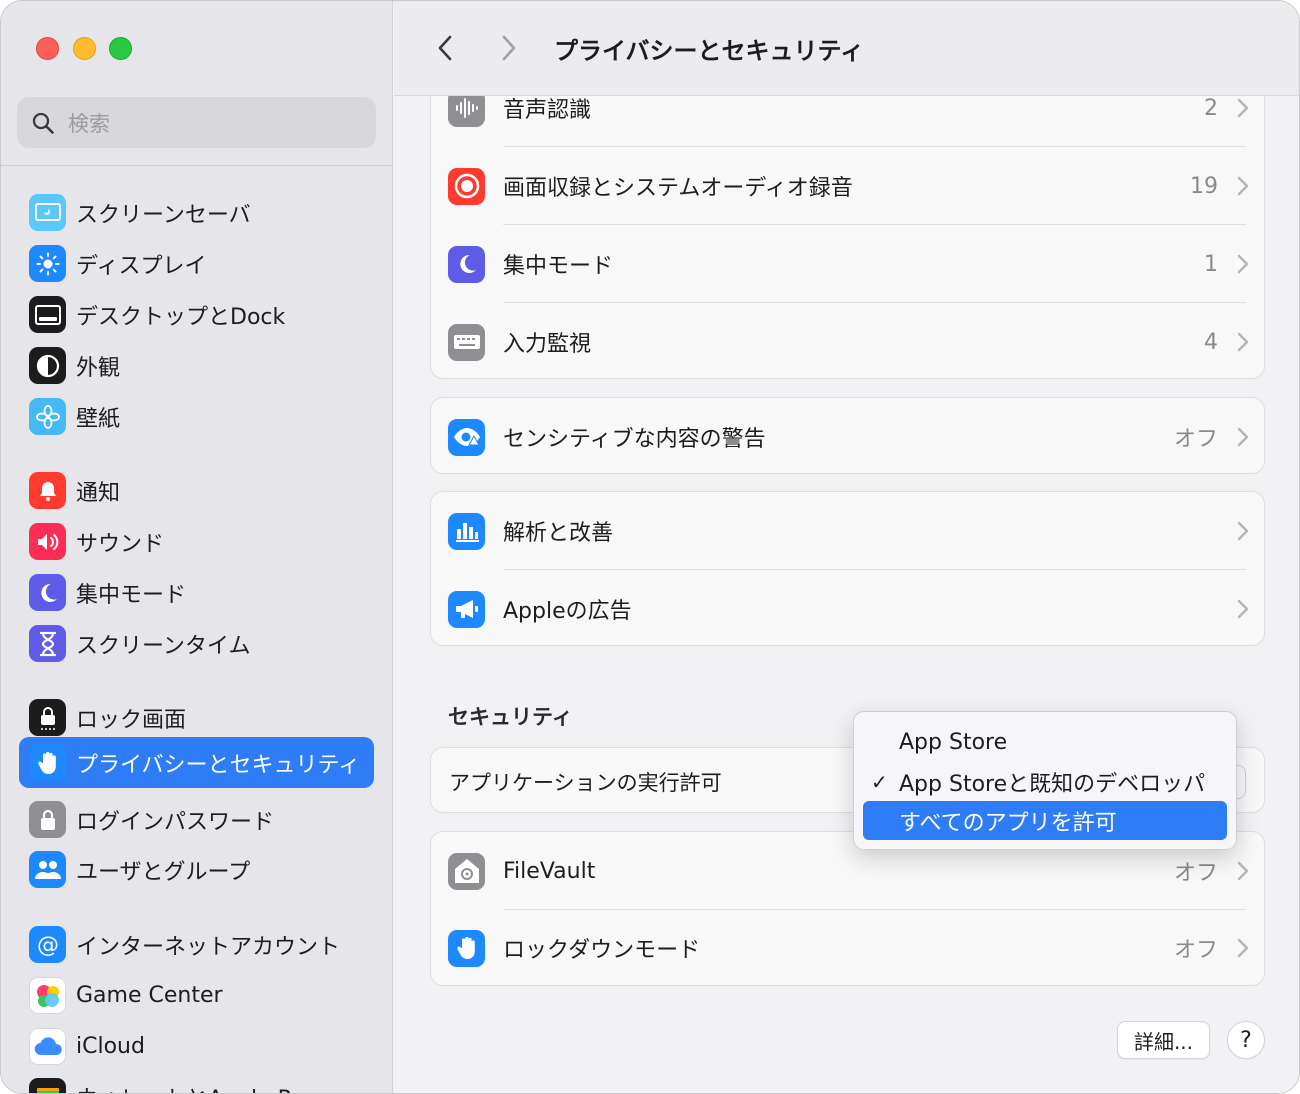 This screenshot has width=1300, height=1094. What do you see at coordinates (1211, 108) in the screenshot?
I see `row-value: 2` at bounding box center [1211, 108].